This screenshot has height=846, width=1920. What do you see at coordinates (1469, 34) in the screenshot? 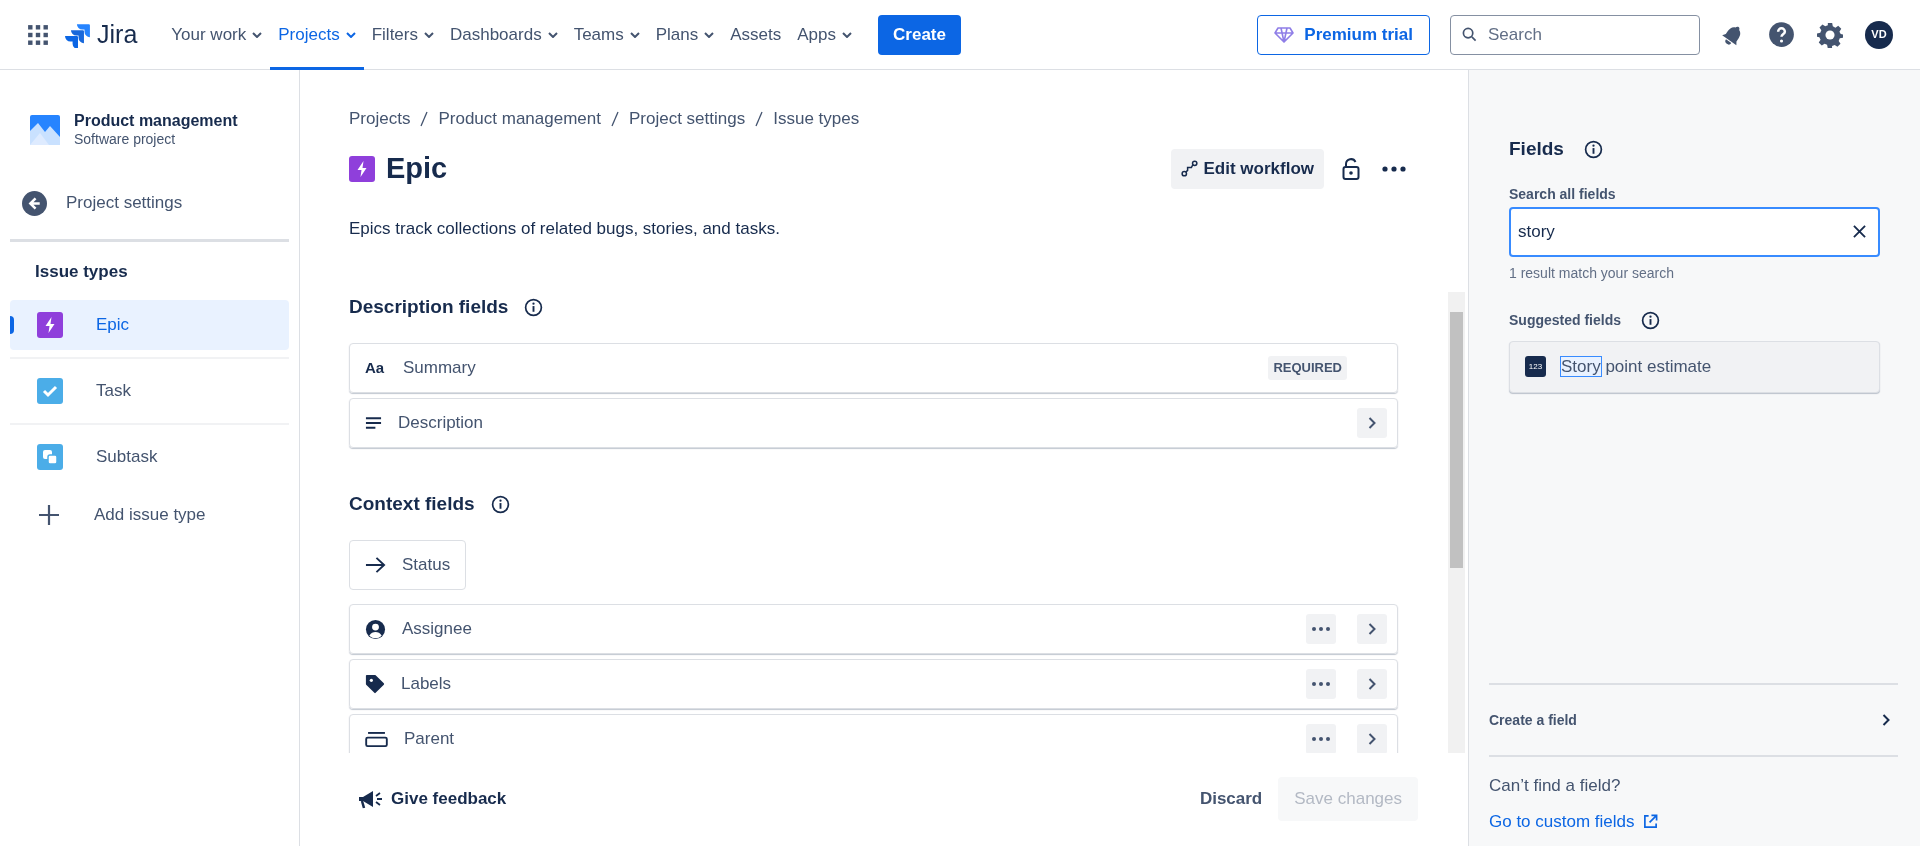
I see `search-icon` at bounding box center [1469, 34].